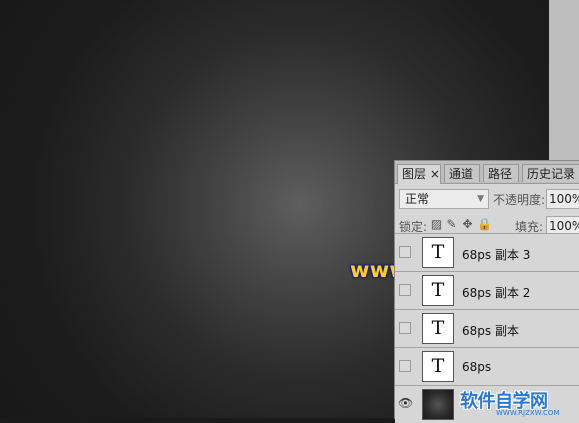 This screenshot has height=423, width=579. I want to click on tab-channels: 通道, so click(462, 173).